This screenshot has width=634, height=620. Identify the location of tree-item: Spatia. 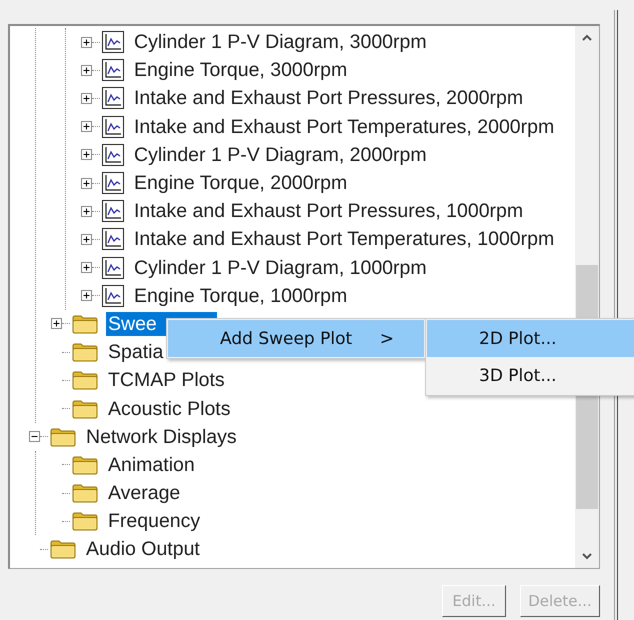
(136, 352).